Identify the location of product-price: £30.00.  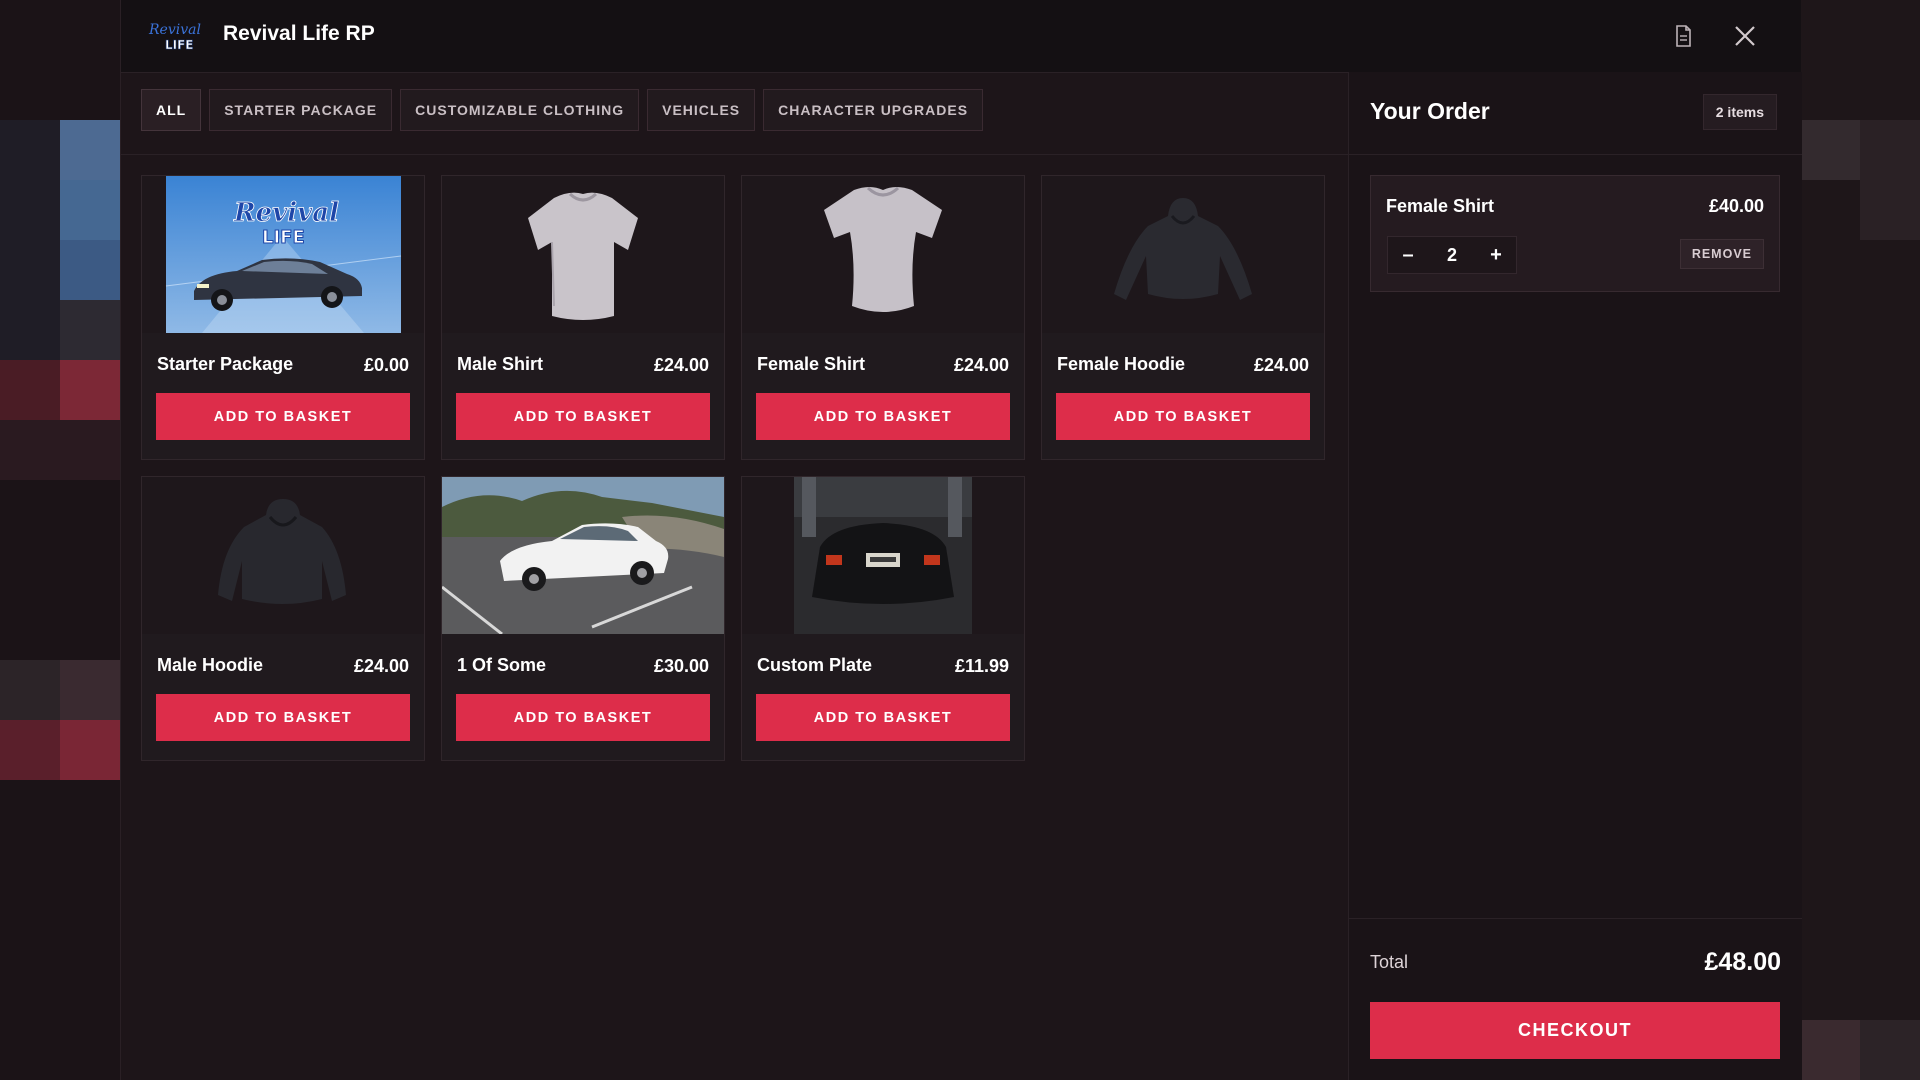
(681, 666).